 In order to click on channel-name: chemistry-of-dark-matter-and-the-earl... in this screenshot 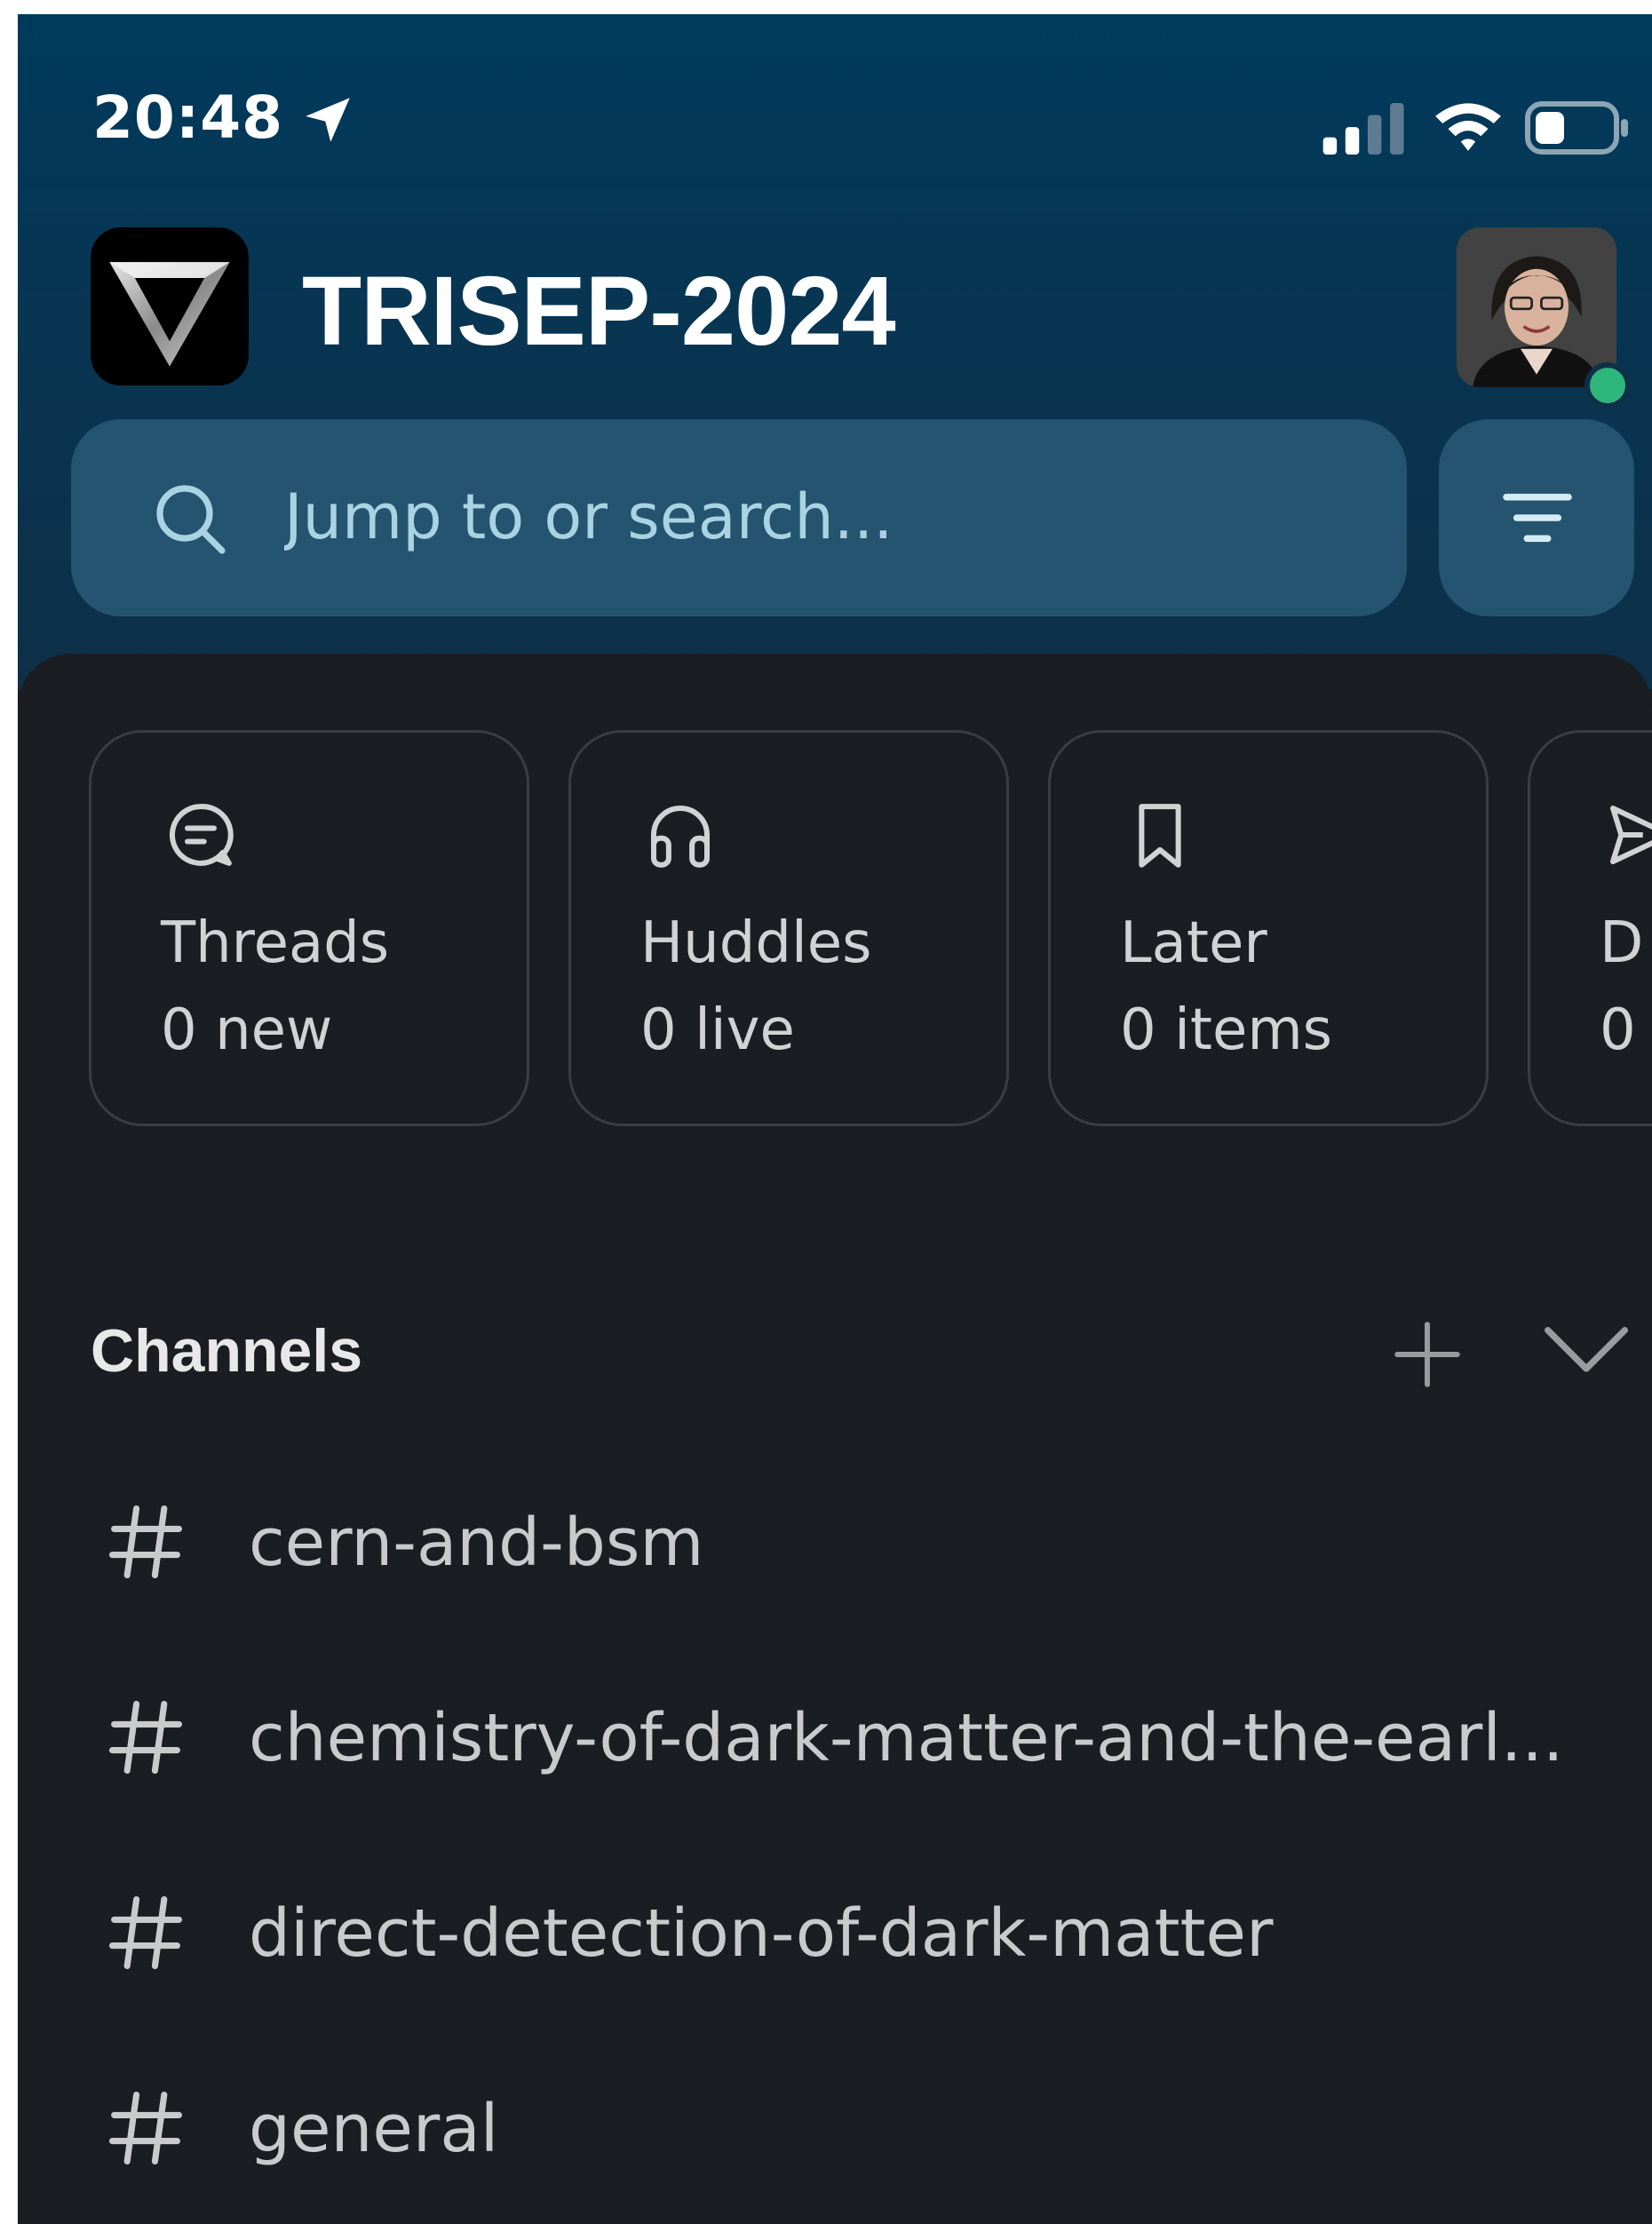, I will do `click(906, 1738)`.